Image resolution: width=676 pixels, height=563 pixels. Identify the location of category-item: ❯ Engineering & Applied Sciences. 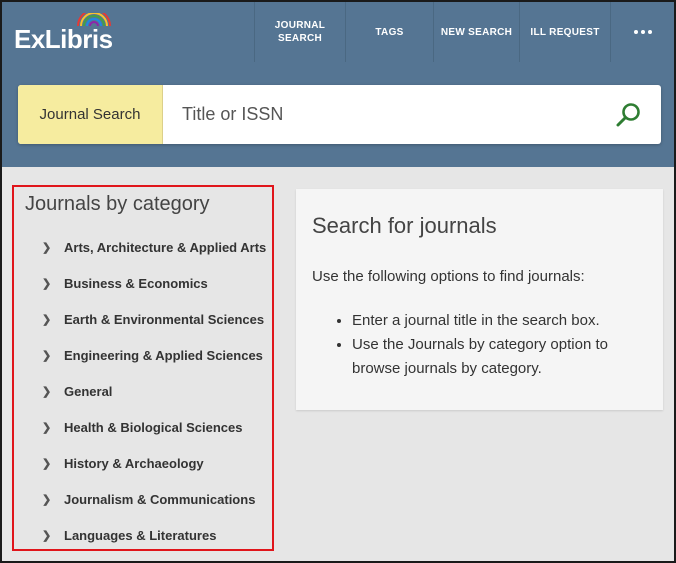
(143, 355).